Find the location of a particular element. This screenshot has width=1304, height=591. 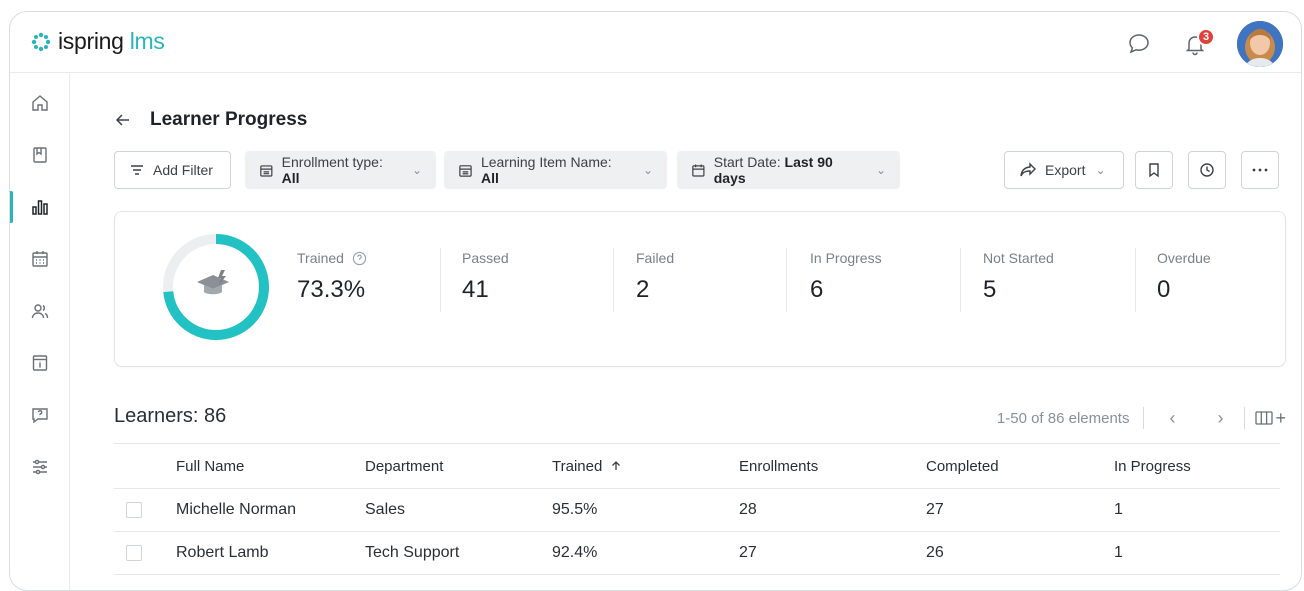

cell-completed: 26 is located at coordinates (935, 552).